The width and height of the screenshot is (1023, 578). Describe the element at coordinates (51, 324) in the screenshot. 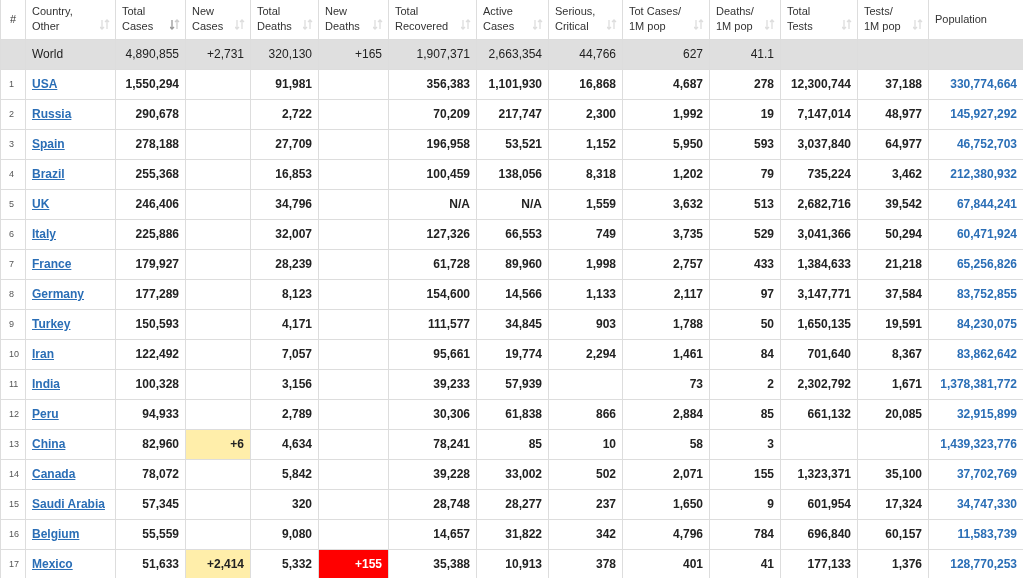

I see `country-link: Turkey` at that location.